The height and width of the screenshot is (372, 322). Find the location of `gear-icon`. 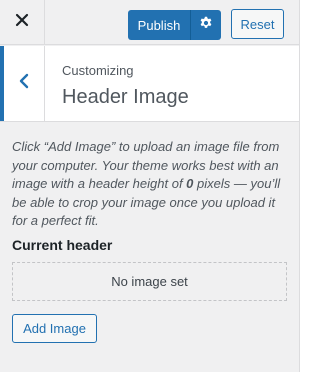

gear-icon is located at coordinates (206, 25).